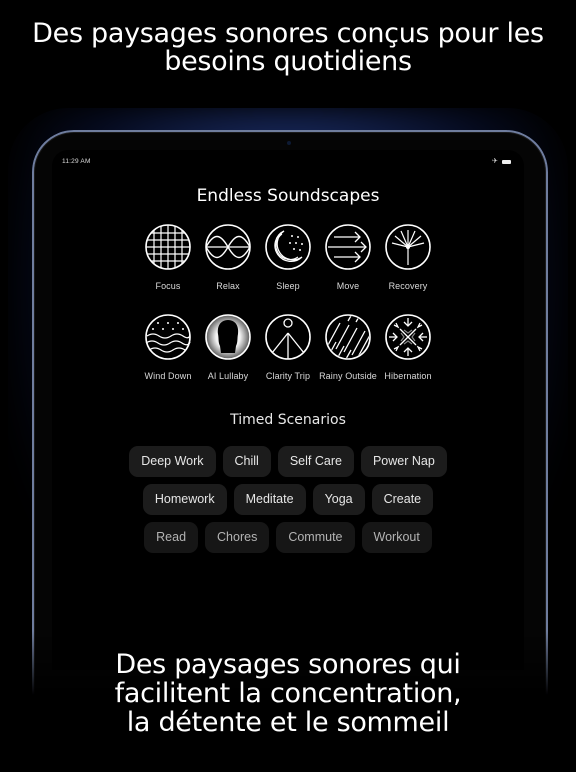  What do you see at coordinates (168, 337) in the screenshot?
I see `dots-waves-icon` at bounding box center [168, 337].